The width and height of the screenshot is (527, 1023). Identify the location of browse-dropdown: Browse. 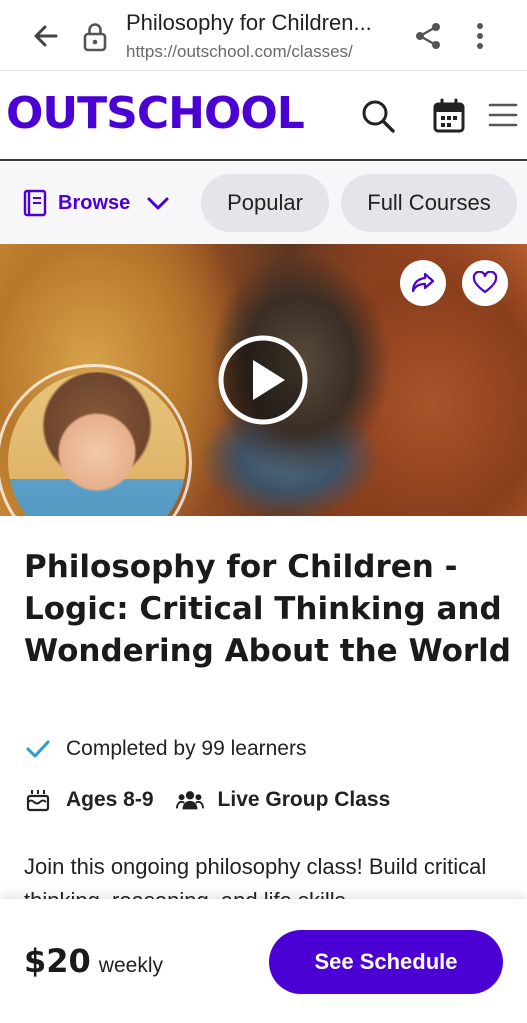
(96, 203).